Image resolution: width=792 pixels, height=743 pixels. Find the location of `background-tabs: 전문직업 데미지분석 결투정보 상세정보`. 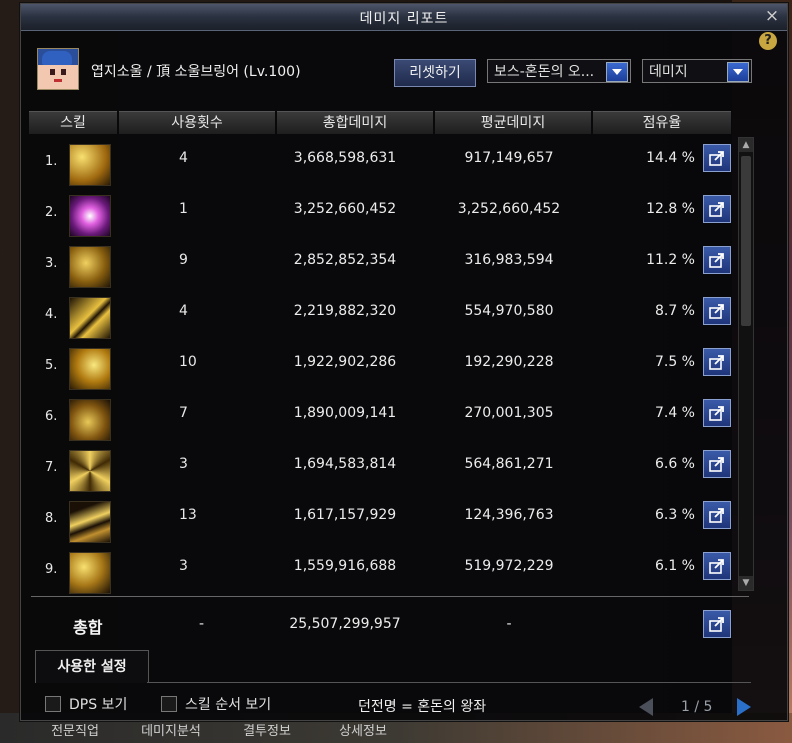

background-tabs: 전문직업 데미지분석 결투정보 상세정보 is located at coordinates (219, 729).